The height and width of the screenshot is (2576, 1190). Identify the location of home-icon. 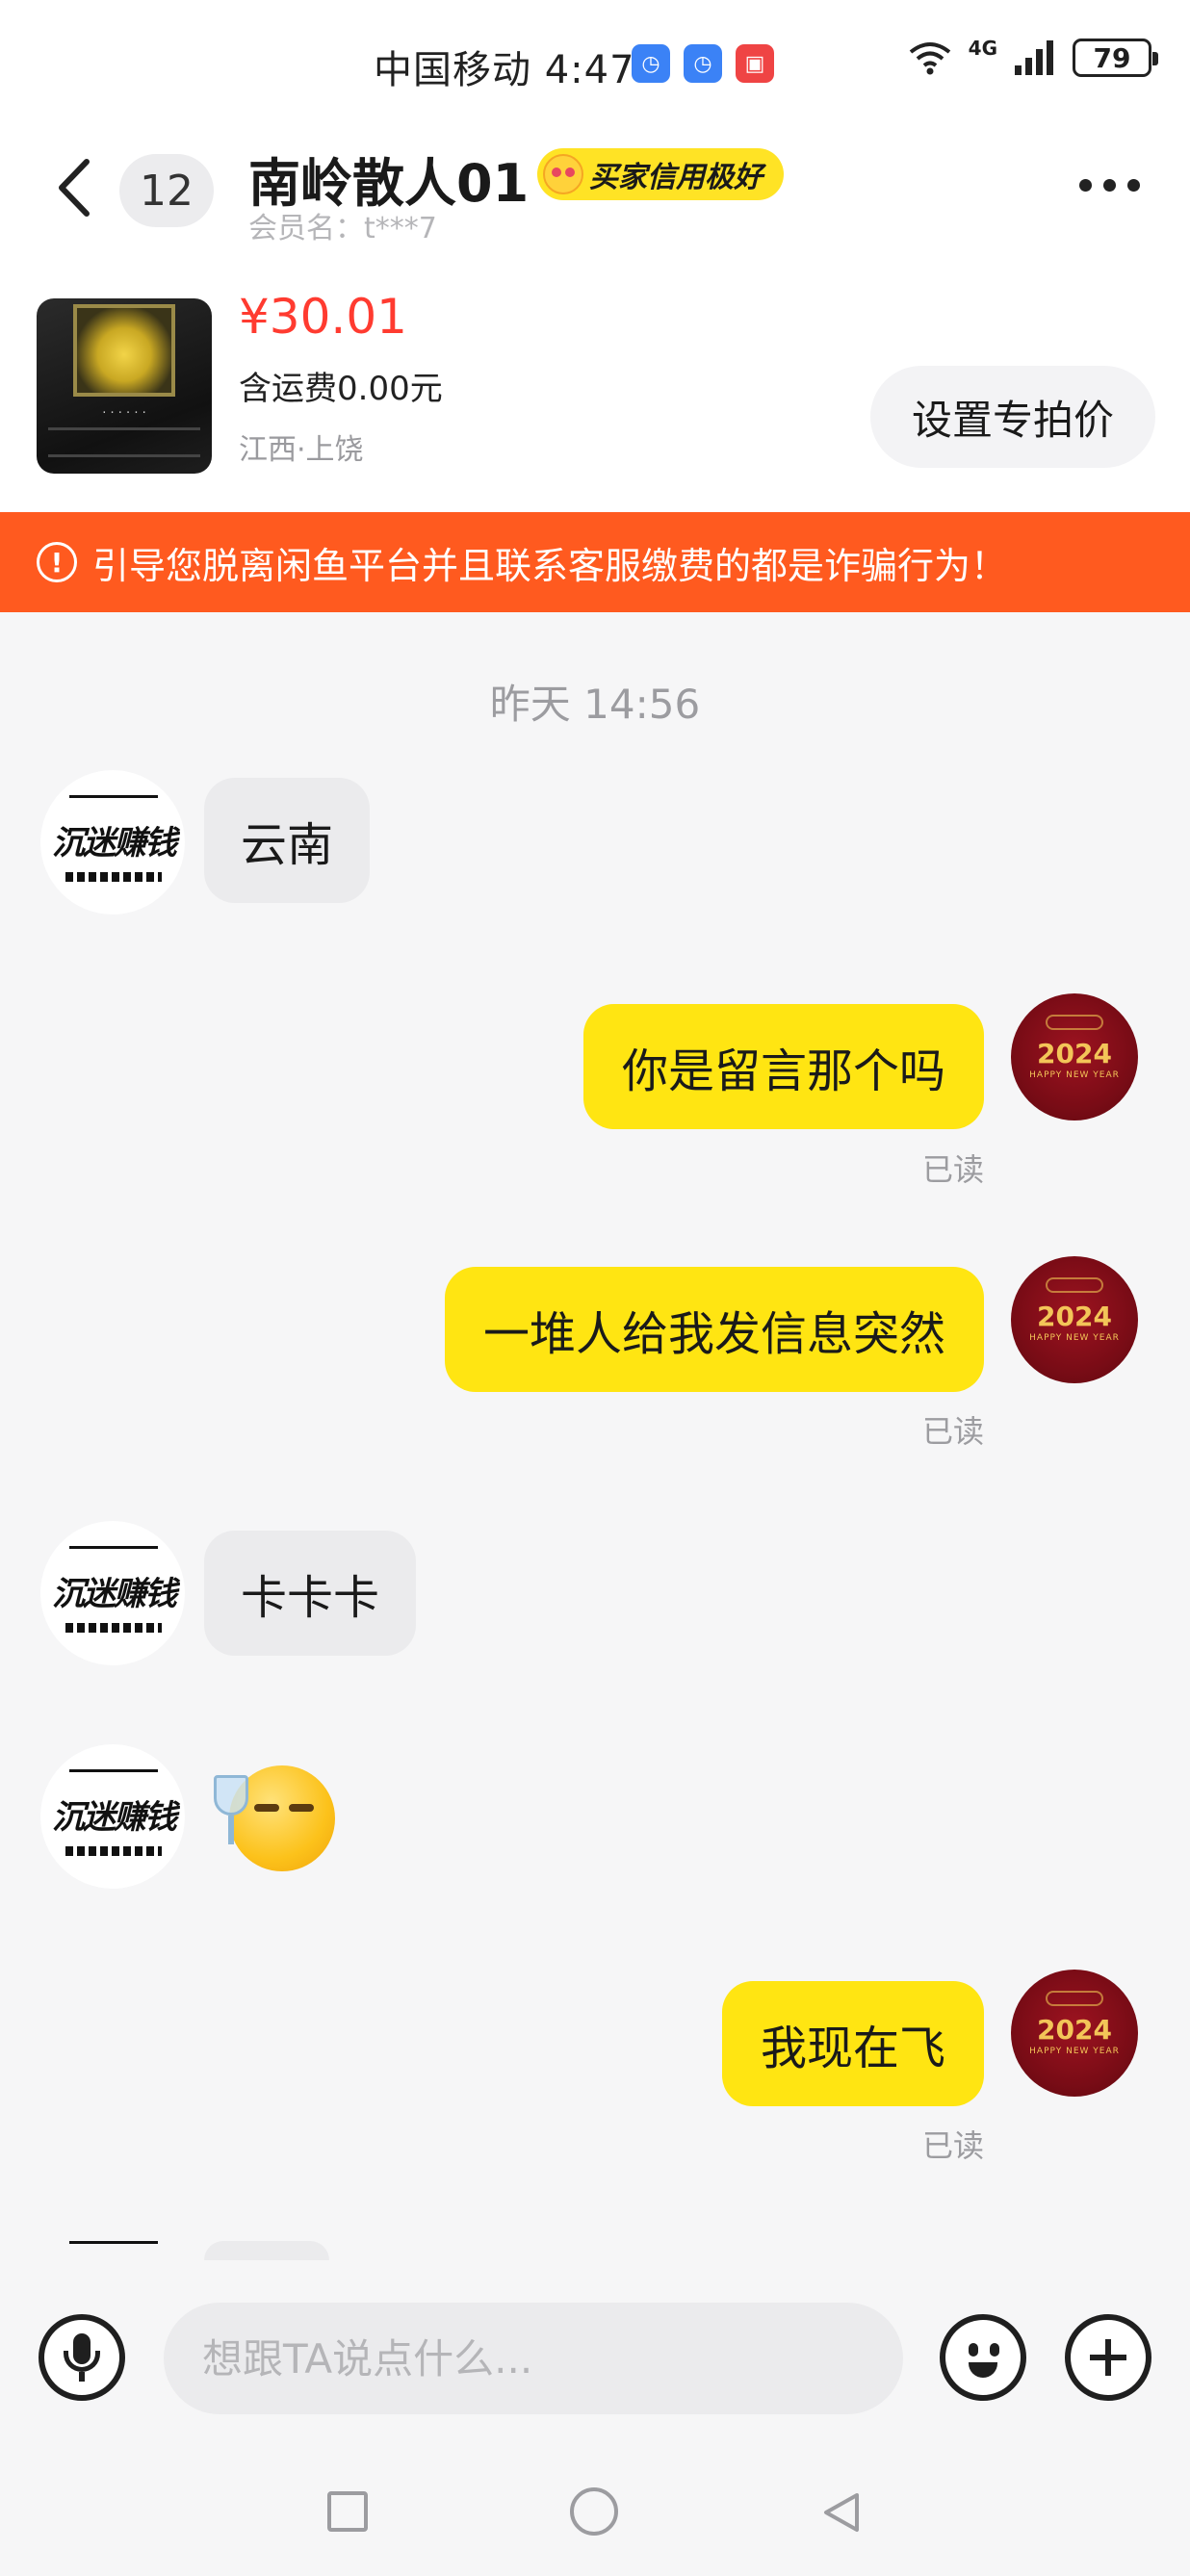
(594, 2511).